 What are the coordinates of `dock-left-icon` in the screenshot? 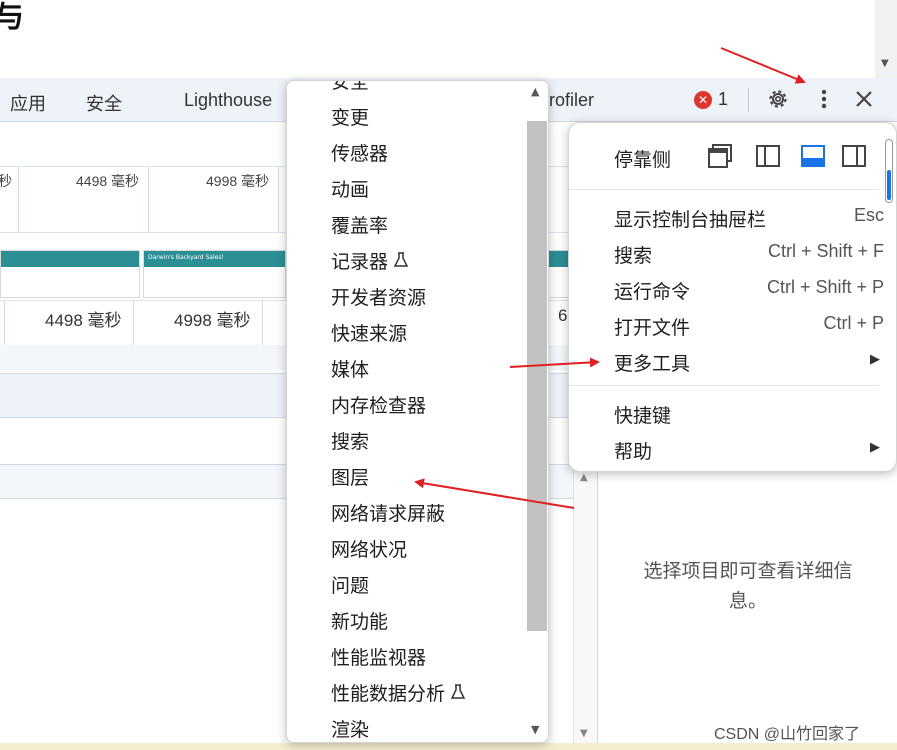 It's located at (768, 156).